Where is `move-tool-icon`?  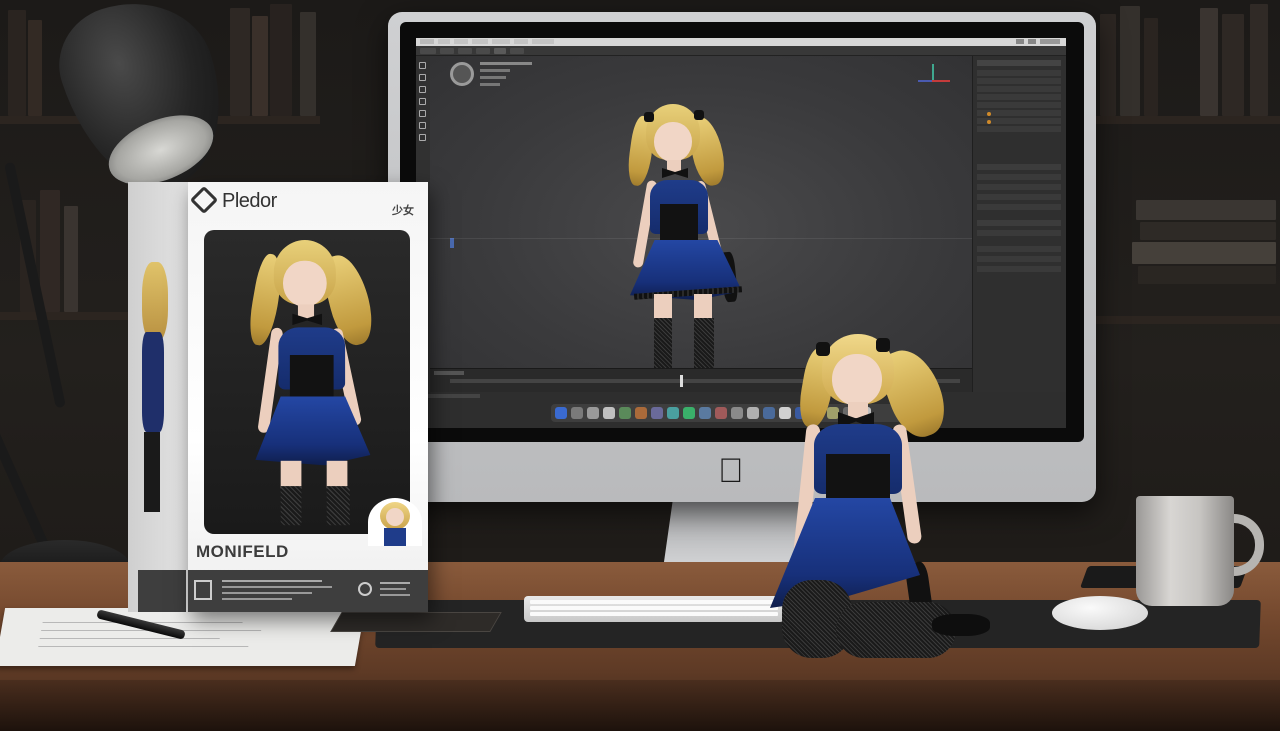 move-tool-icon is located at coordinates (422, 77).